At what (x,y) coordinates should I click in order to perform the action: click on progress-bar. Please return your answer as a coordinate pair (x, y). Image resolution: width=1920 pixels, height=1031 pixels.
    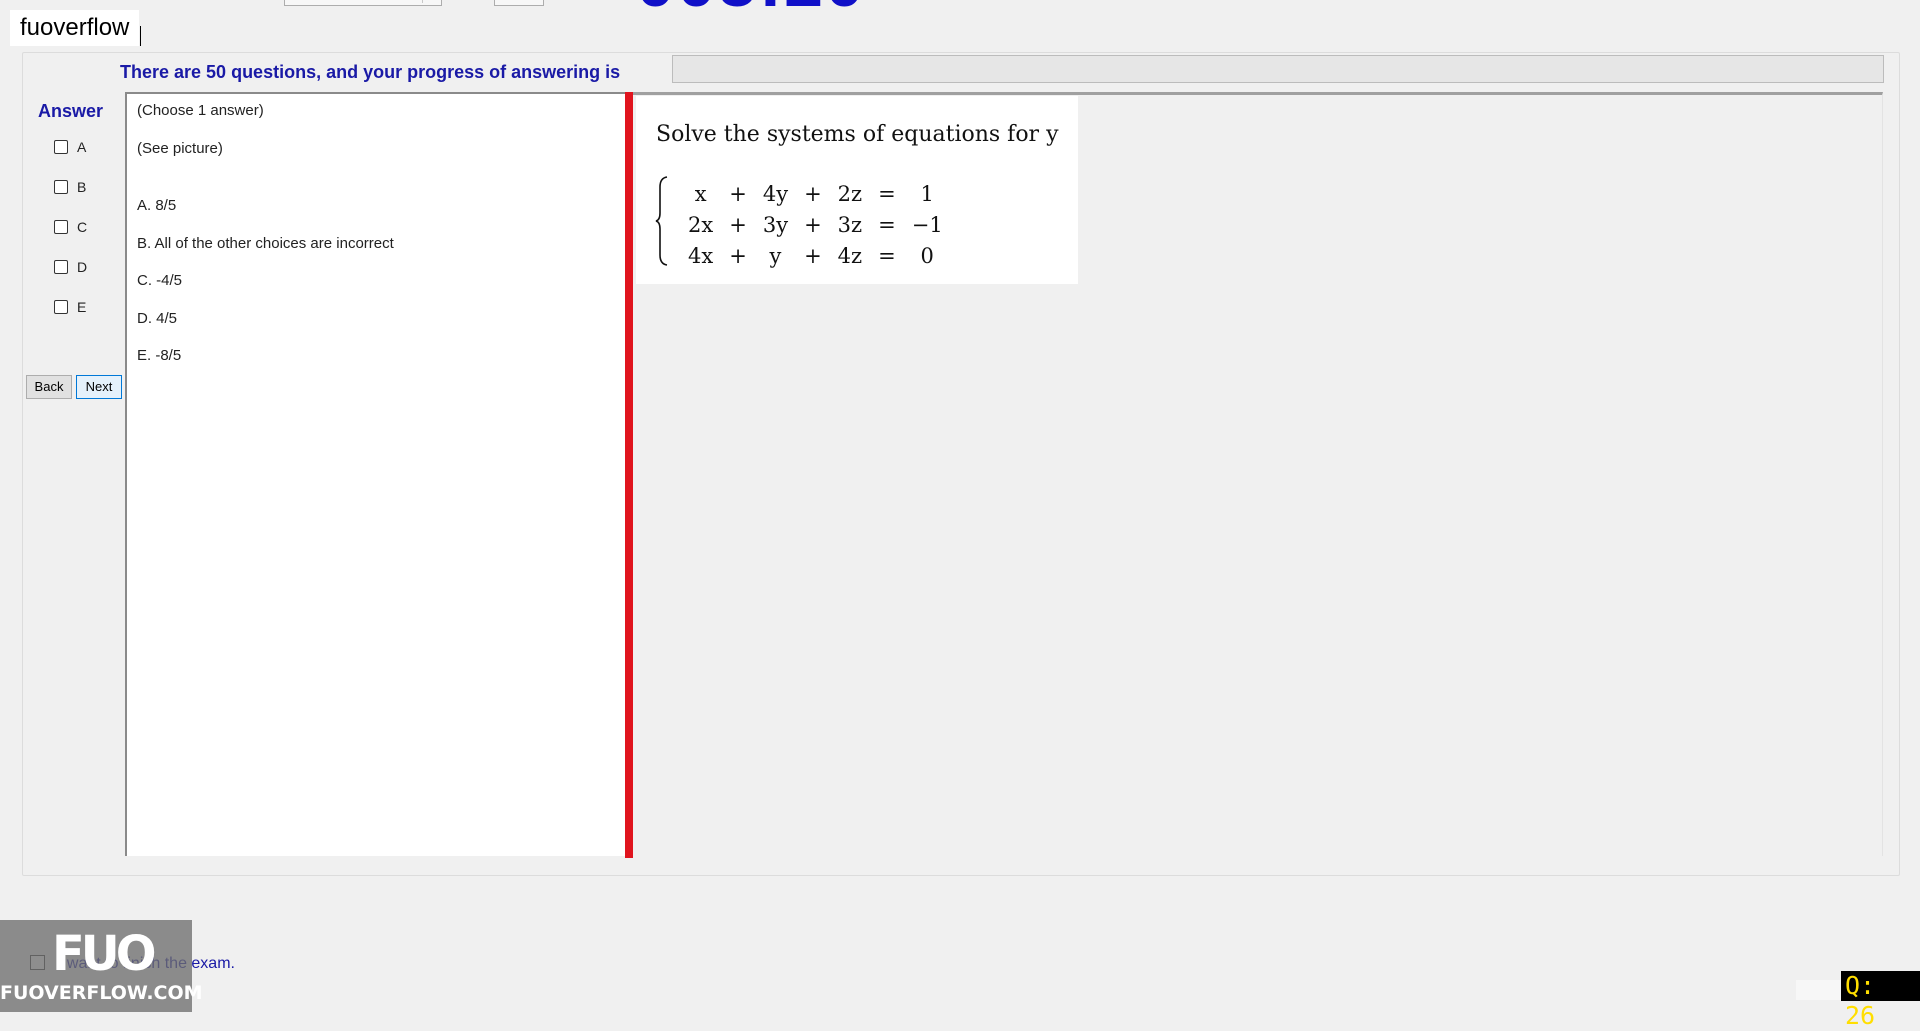
    Looking at the image, I should click on (1278, 69).